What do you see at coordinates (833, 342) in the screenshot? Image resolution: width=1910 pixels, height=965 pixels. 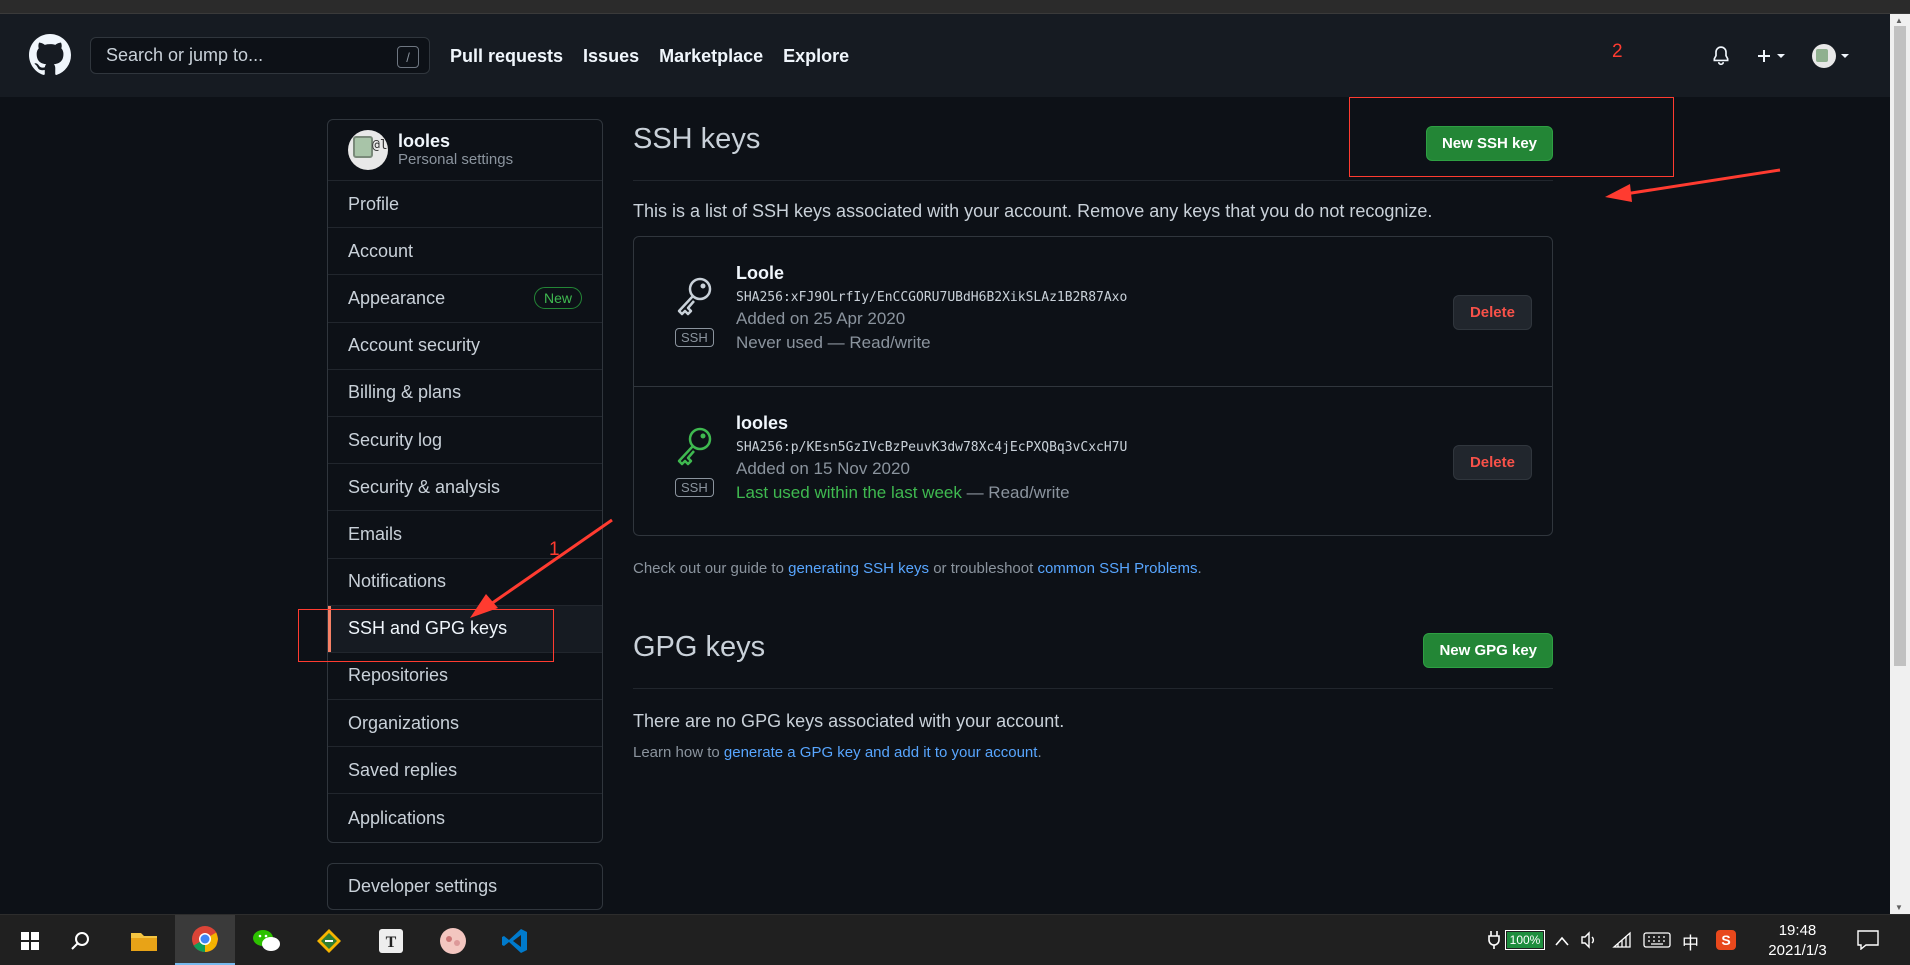 I see `ssh-key-usage: Never used — Read/write` at bounding box center [833, 342].